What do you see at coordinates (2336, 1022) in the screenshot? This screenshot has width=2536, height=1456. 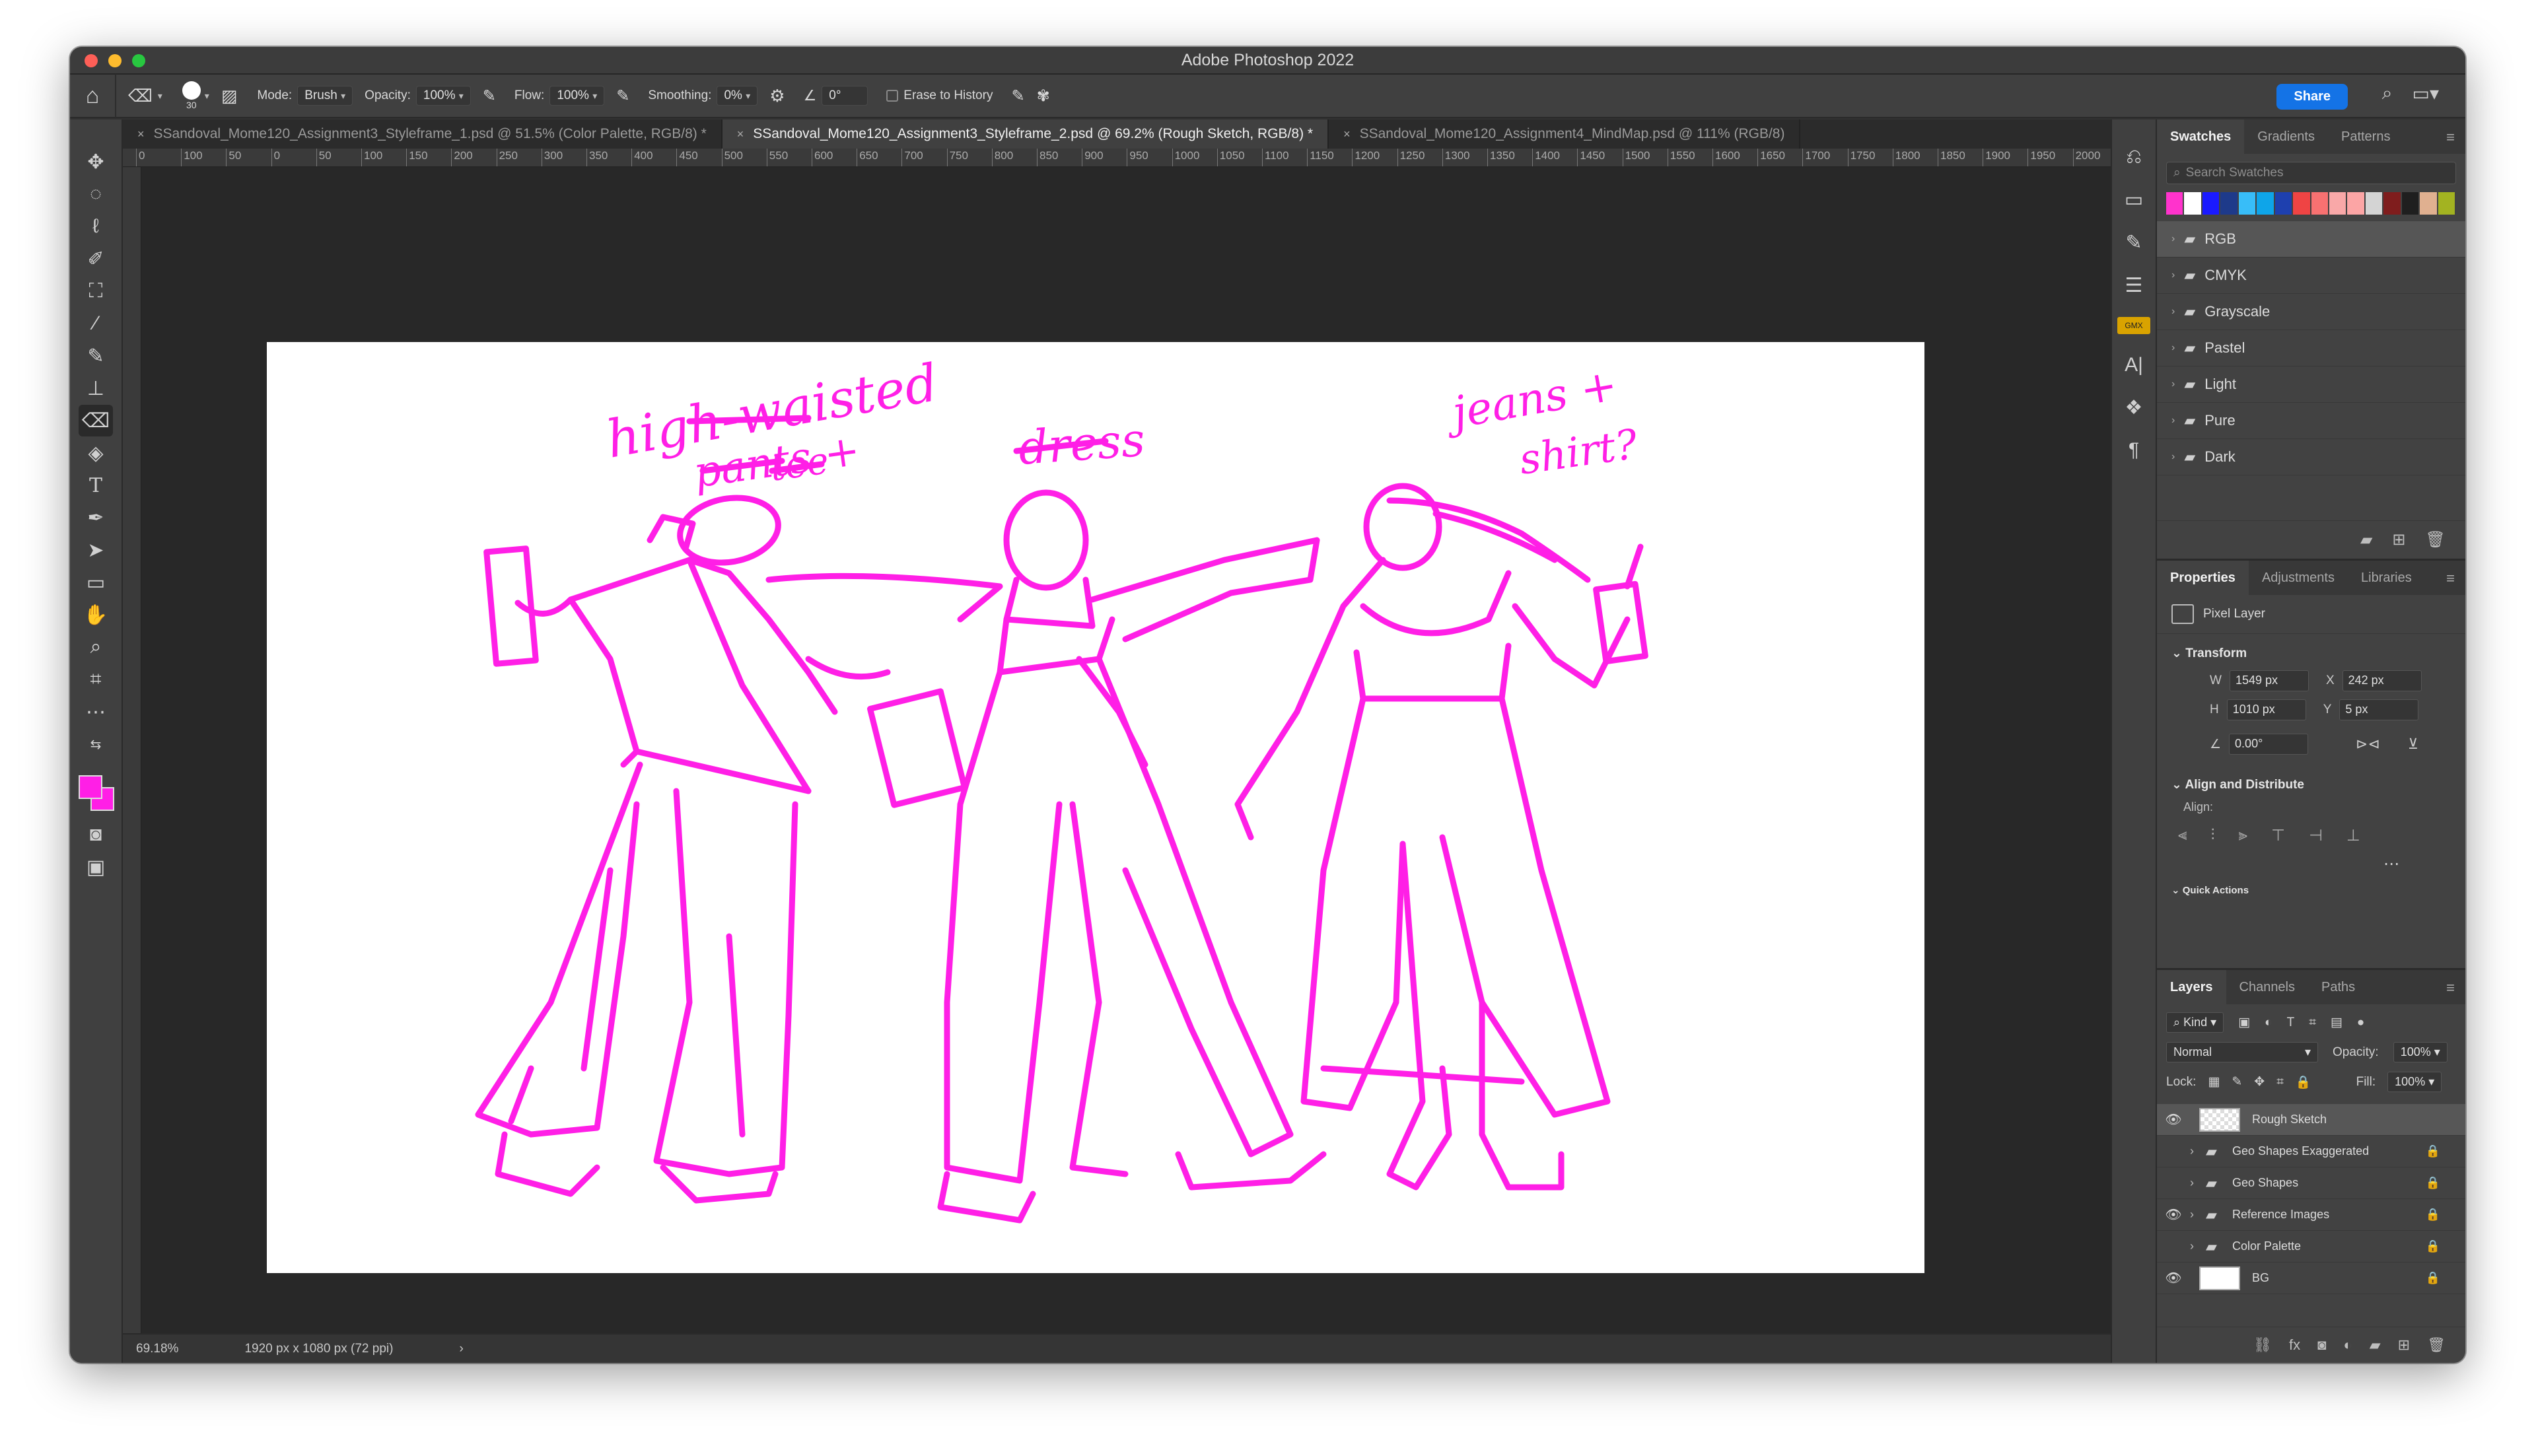 I see `filter-smart-object-icon: ▤` at bounding box center [2336, 1022].